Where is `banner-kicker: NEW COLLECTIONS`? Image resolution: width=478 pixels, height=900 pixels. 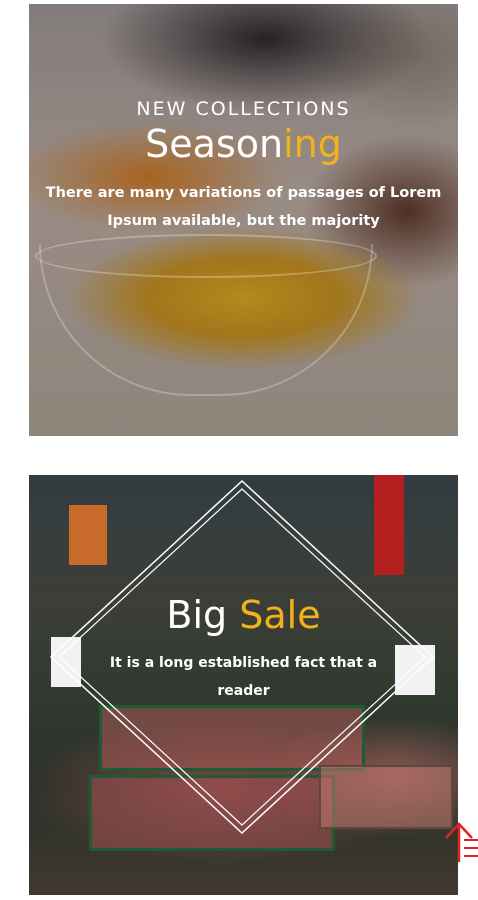 banner-kicker: NEW COLLECTIONS is located at coordinates (243, 109).